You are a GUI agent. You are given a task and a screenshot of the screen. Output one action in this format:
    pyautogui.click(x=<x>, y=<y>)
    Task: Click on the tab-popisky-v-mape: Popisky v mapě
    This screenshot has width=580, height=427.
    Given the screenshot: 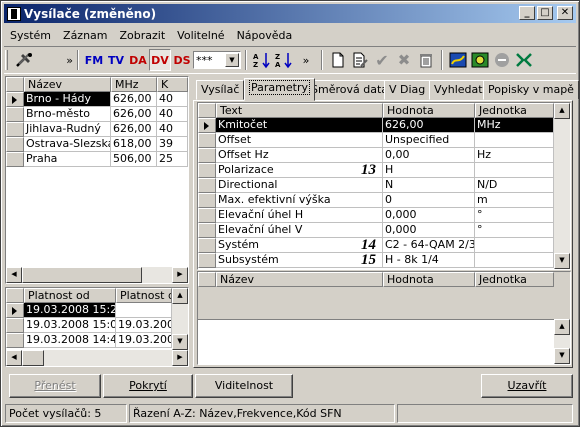 What is the action you would take?
    pyautogui.click(x=531, y=90)
    